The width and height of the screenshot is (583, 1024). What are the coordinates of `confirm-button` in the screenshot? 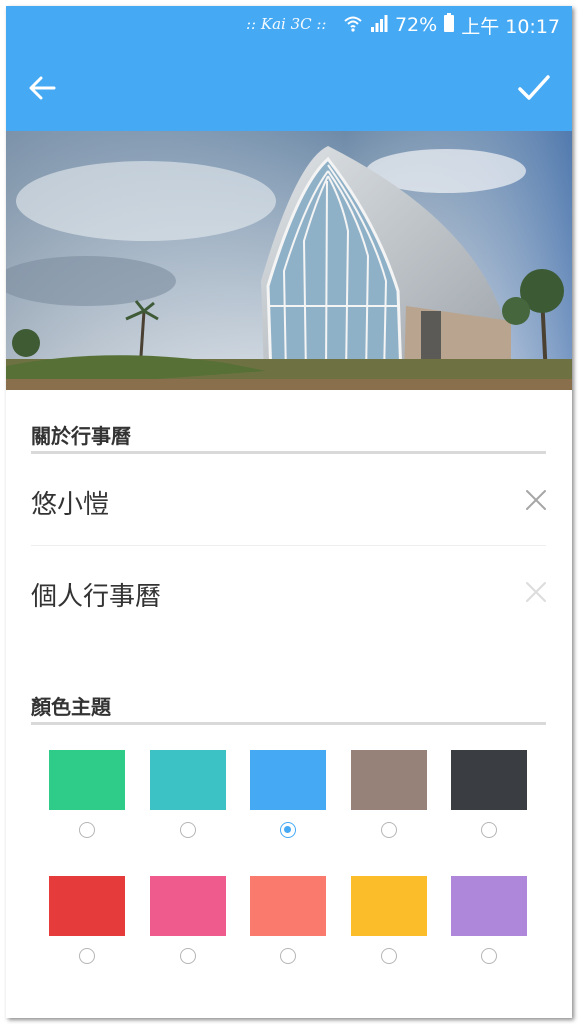 It's located at (534, 88).